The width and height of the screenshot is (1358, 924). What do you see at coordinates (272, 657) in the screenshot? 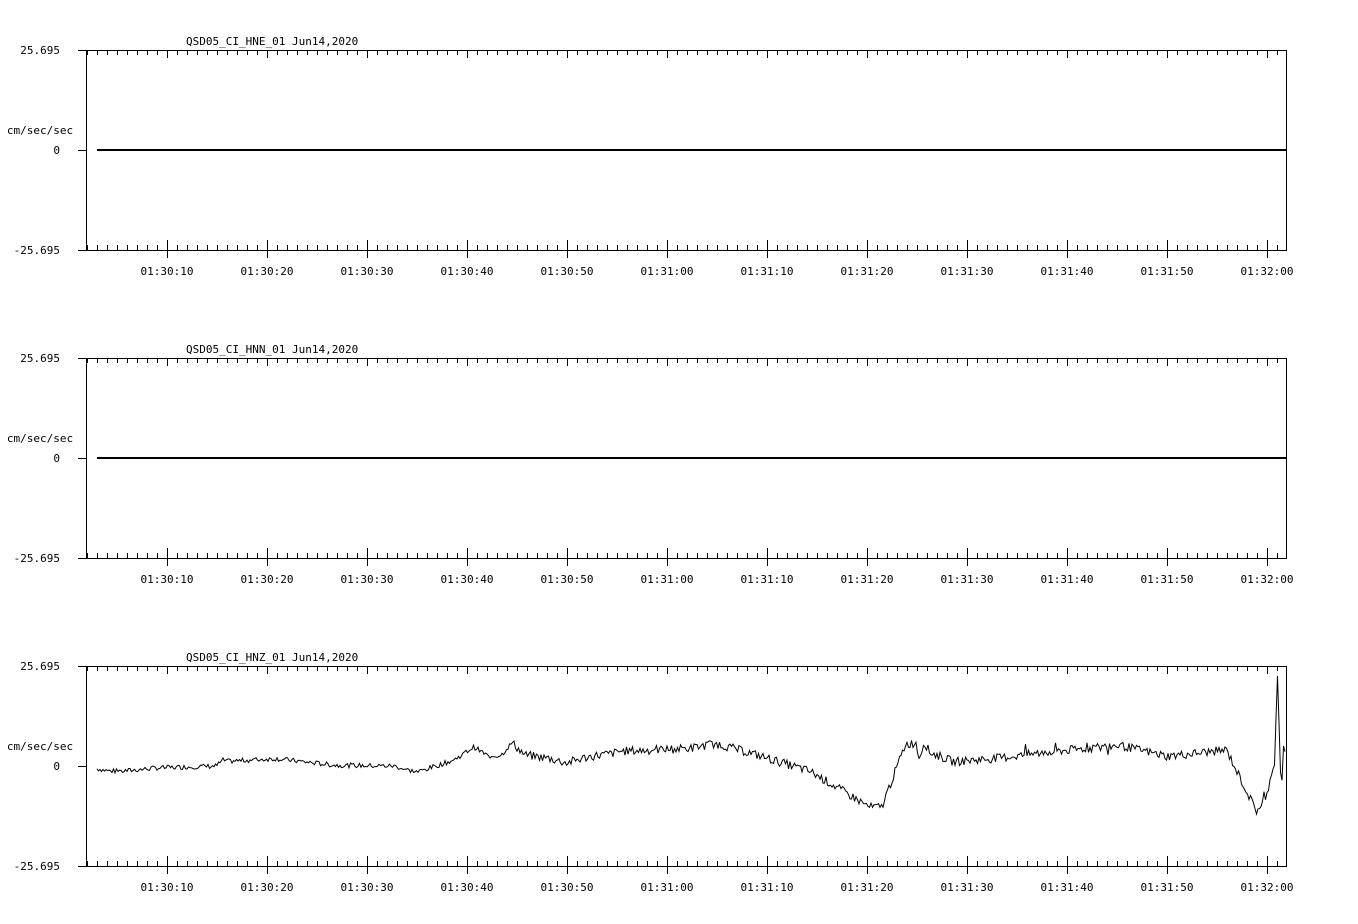
I see `plot-title: QSD05_CI_HNZ_01 Jun14,2020` at bounding box center [272, 657].